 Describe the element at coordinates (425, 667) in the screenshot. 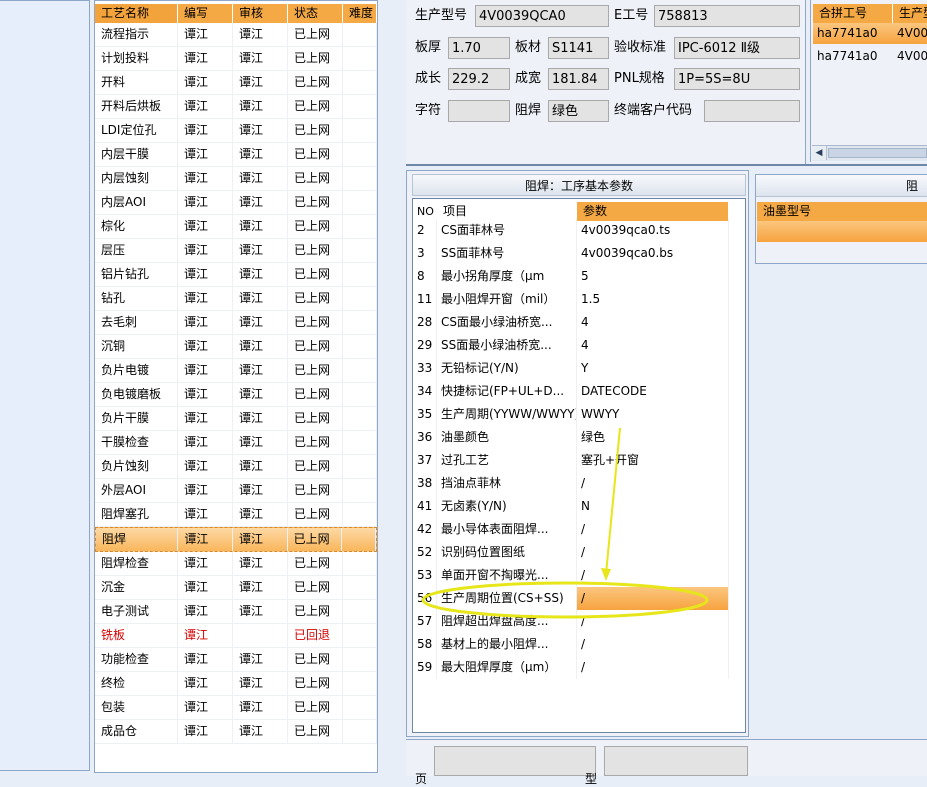

I see `param-no-cell: 59` at that location.